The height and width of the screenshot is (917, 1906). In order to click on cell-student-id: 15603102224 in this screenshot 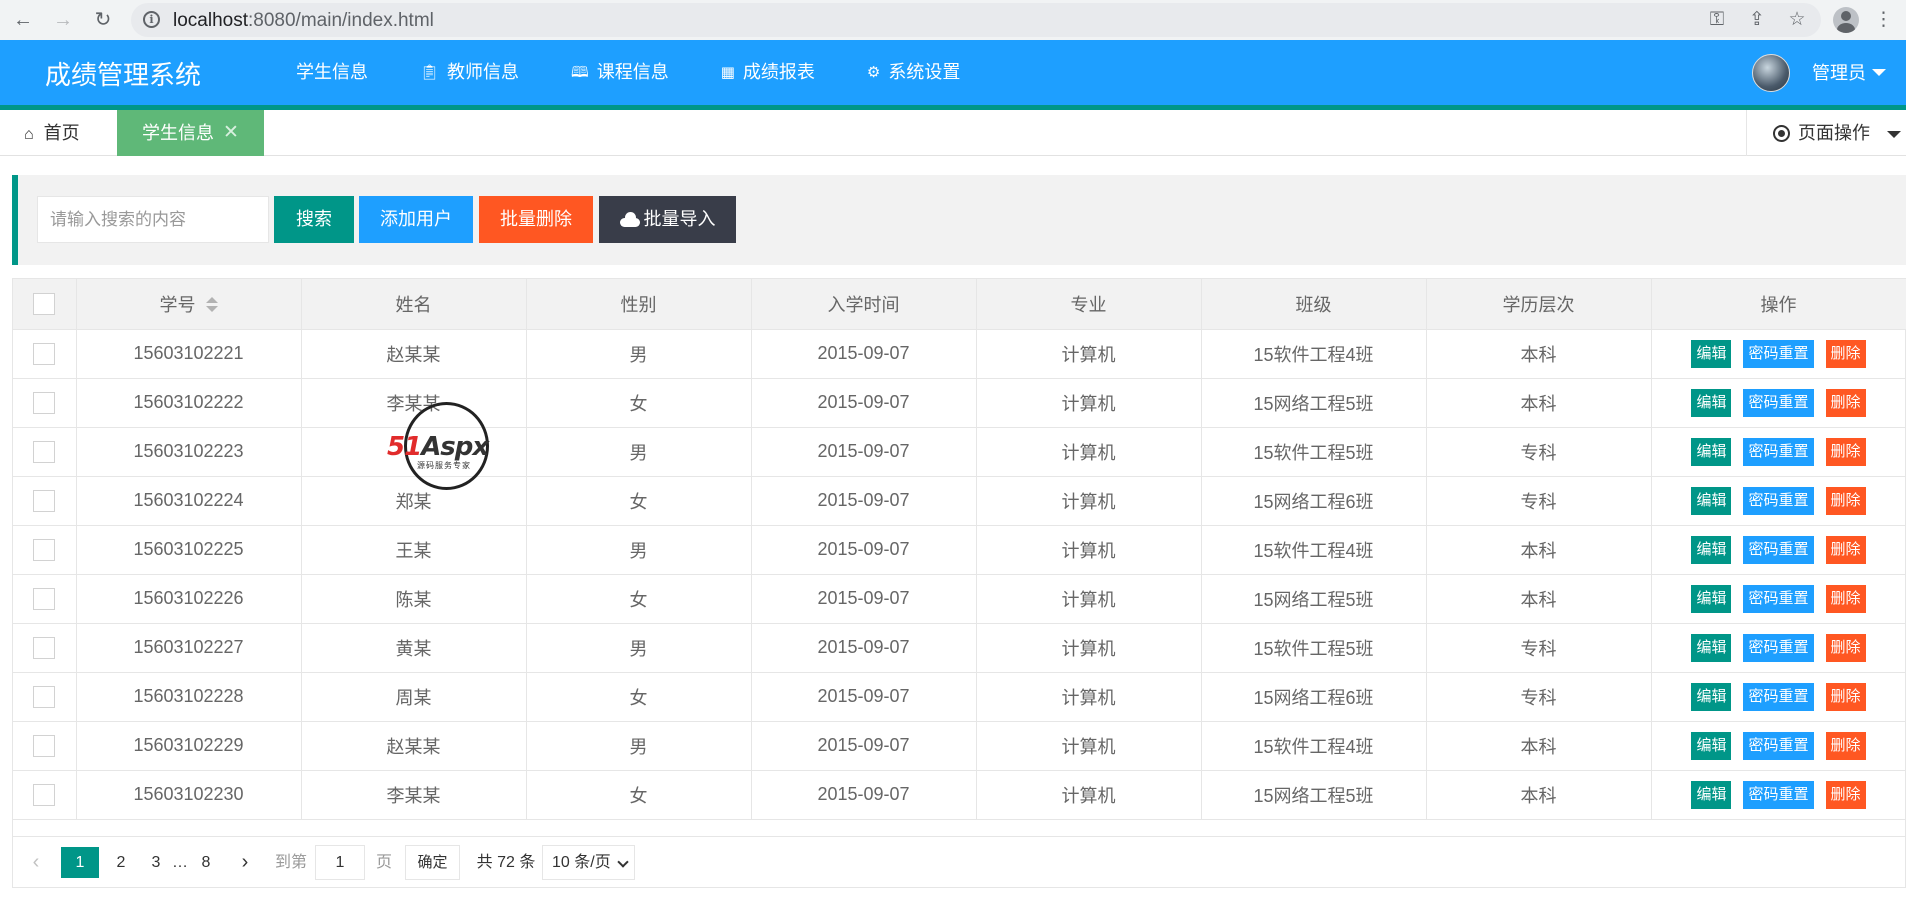, I will do `click(189, 501)`.